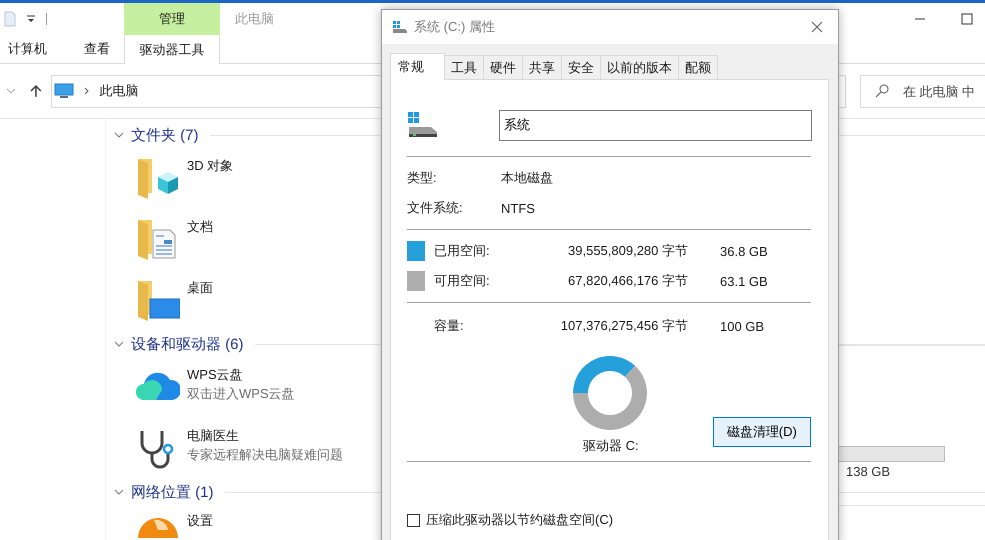  Describe the element at coordinates (698, 67) in the screenshot. I see `dialog-tab: 配额` at that location.